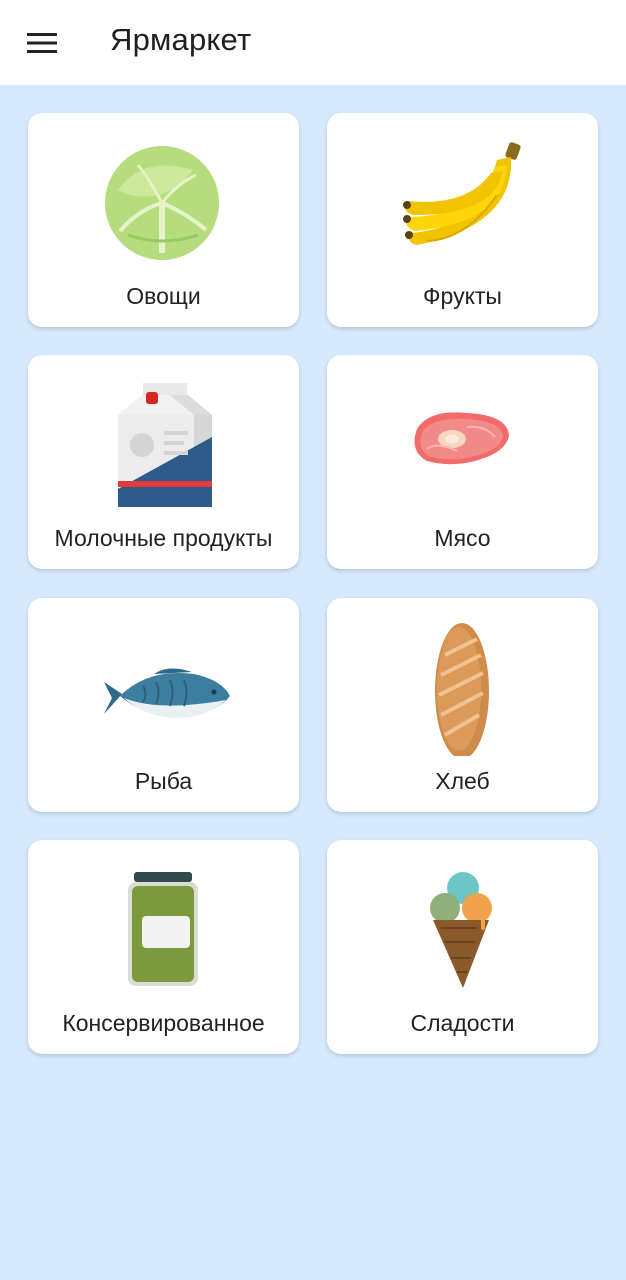  I want to click on category-label: Фрукты, so click(462, 296).